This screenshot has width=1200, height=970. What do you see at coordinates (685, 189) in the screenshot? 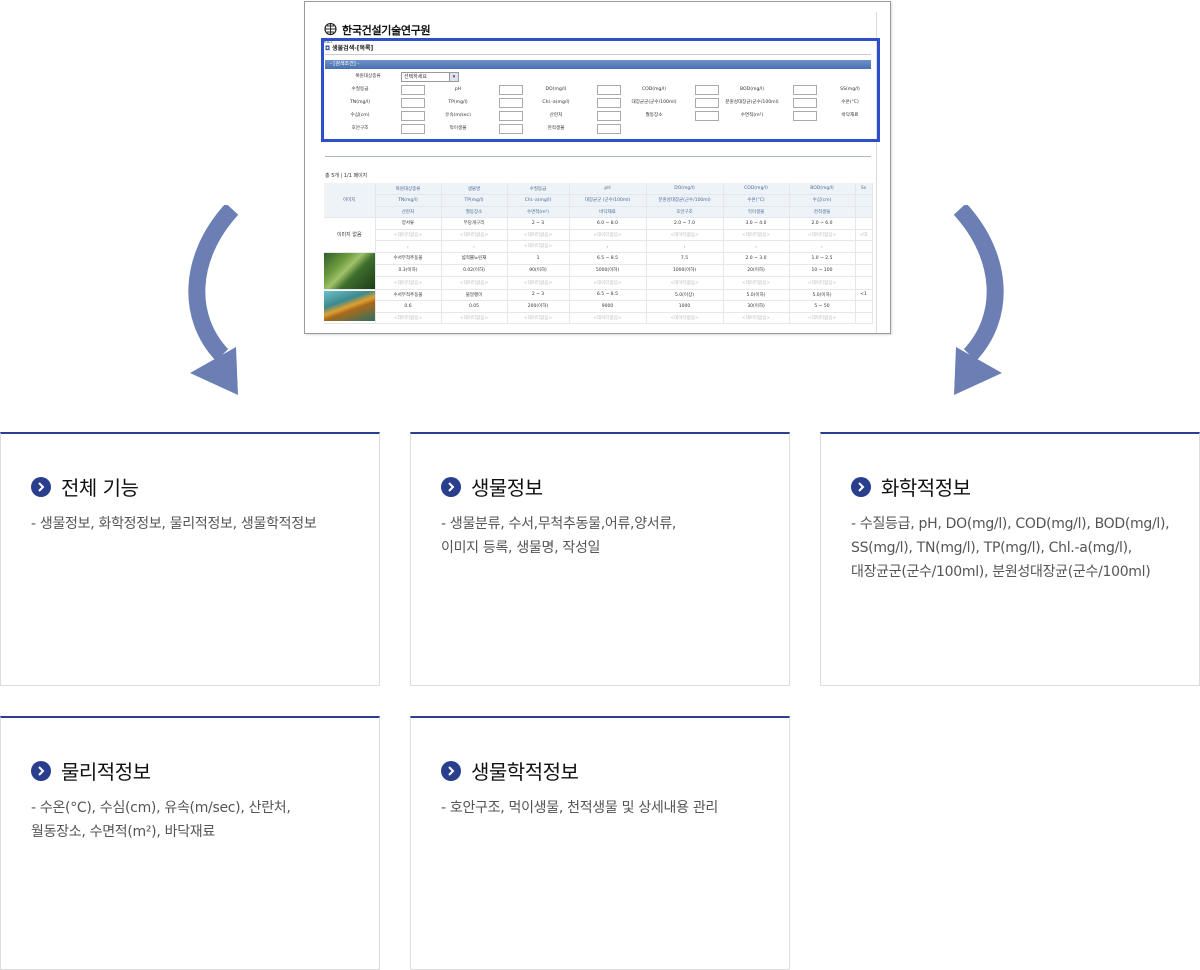
I see `table-header-cell: DO(mg/l)` at bounding box center [685, 189].